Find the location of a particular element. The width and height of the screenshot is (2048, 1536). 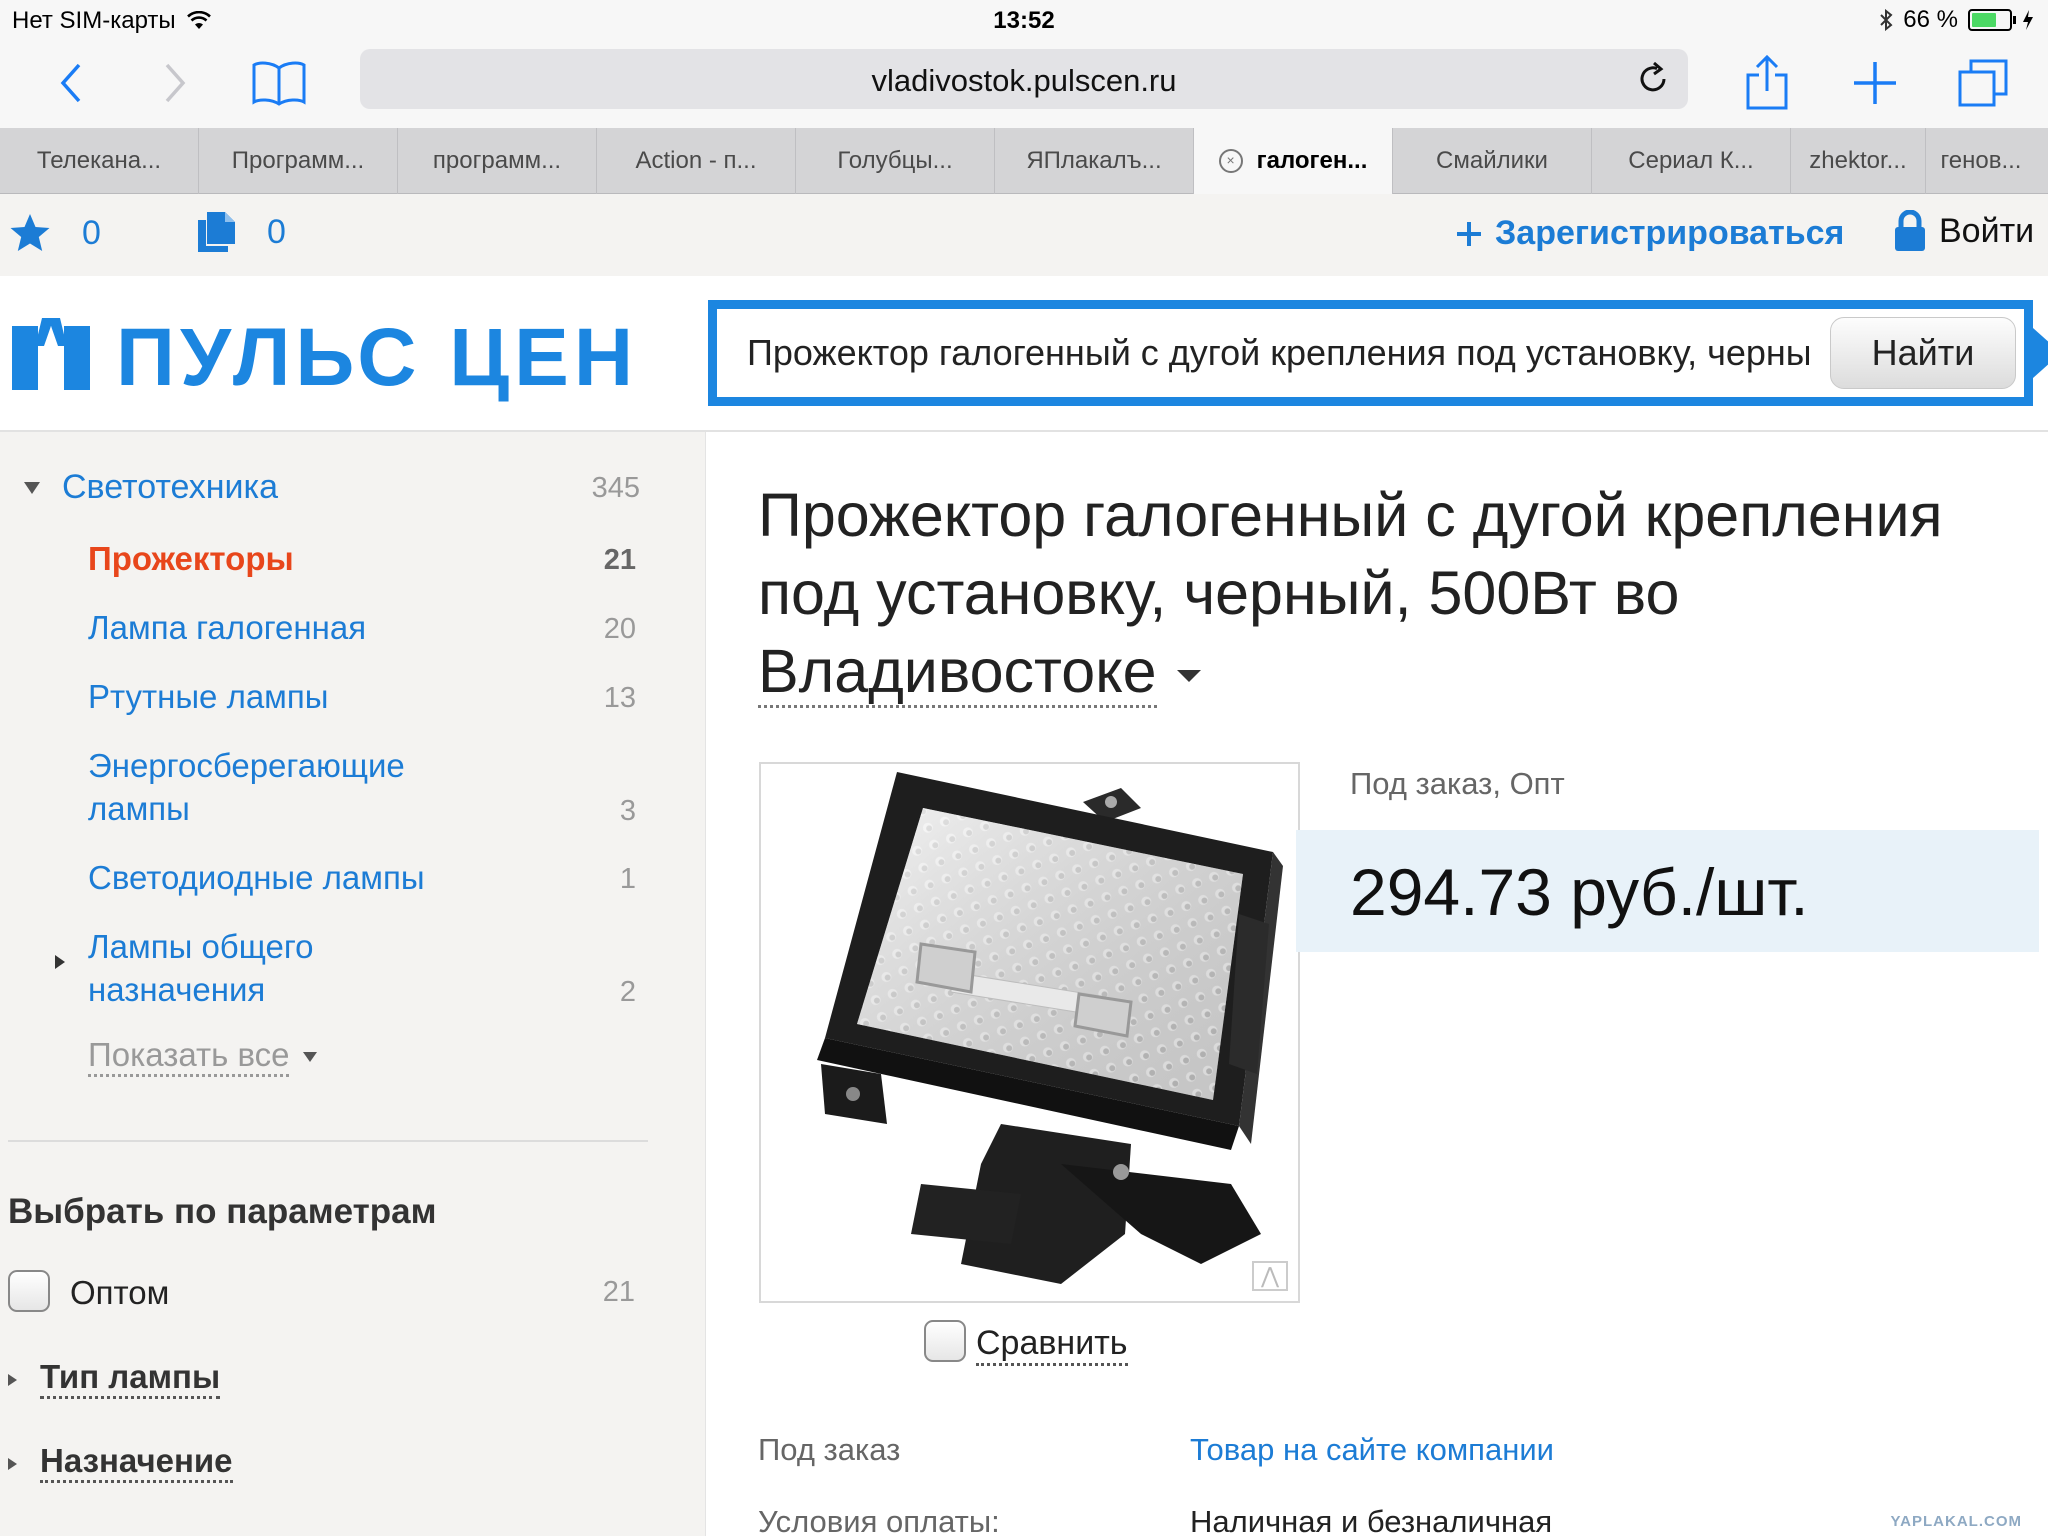

company-site-link: Товар на сайте компании is located at coordinates (1372, 1450).